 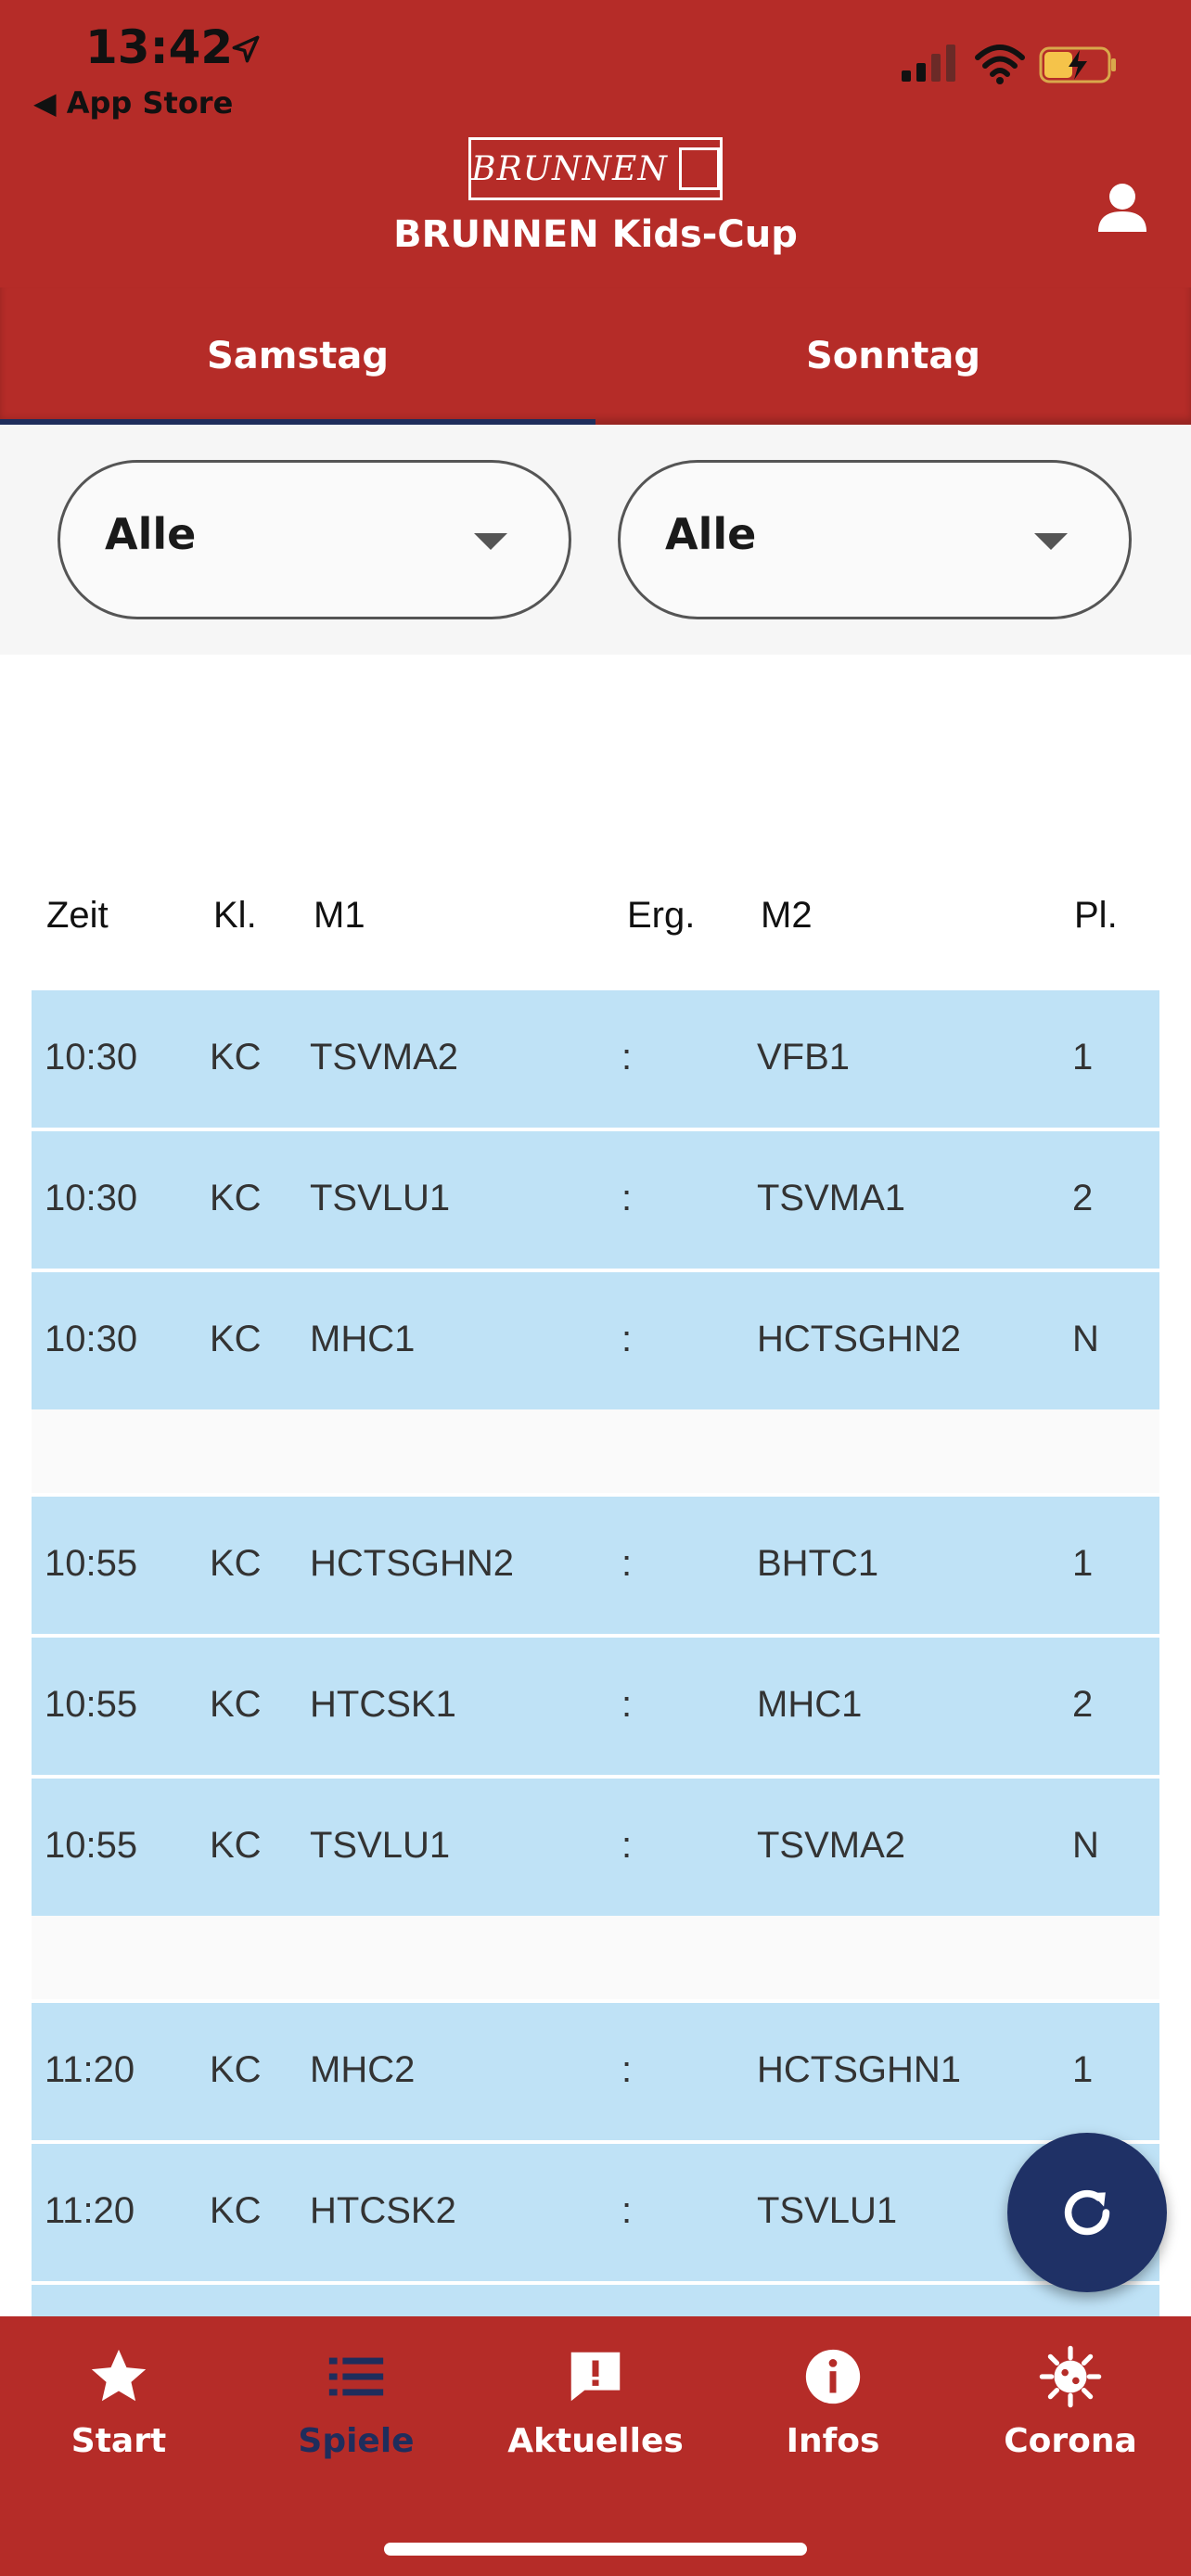 What do you see at coordinates (859, 2070) in the screenshot?
I see `cell-m2: HCTSGHN1` at bounding box center [859, 2070].